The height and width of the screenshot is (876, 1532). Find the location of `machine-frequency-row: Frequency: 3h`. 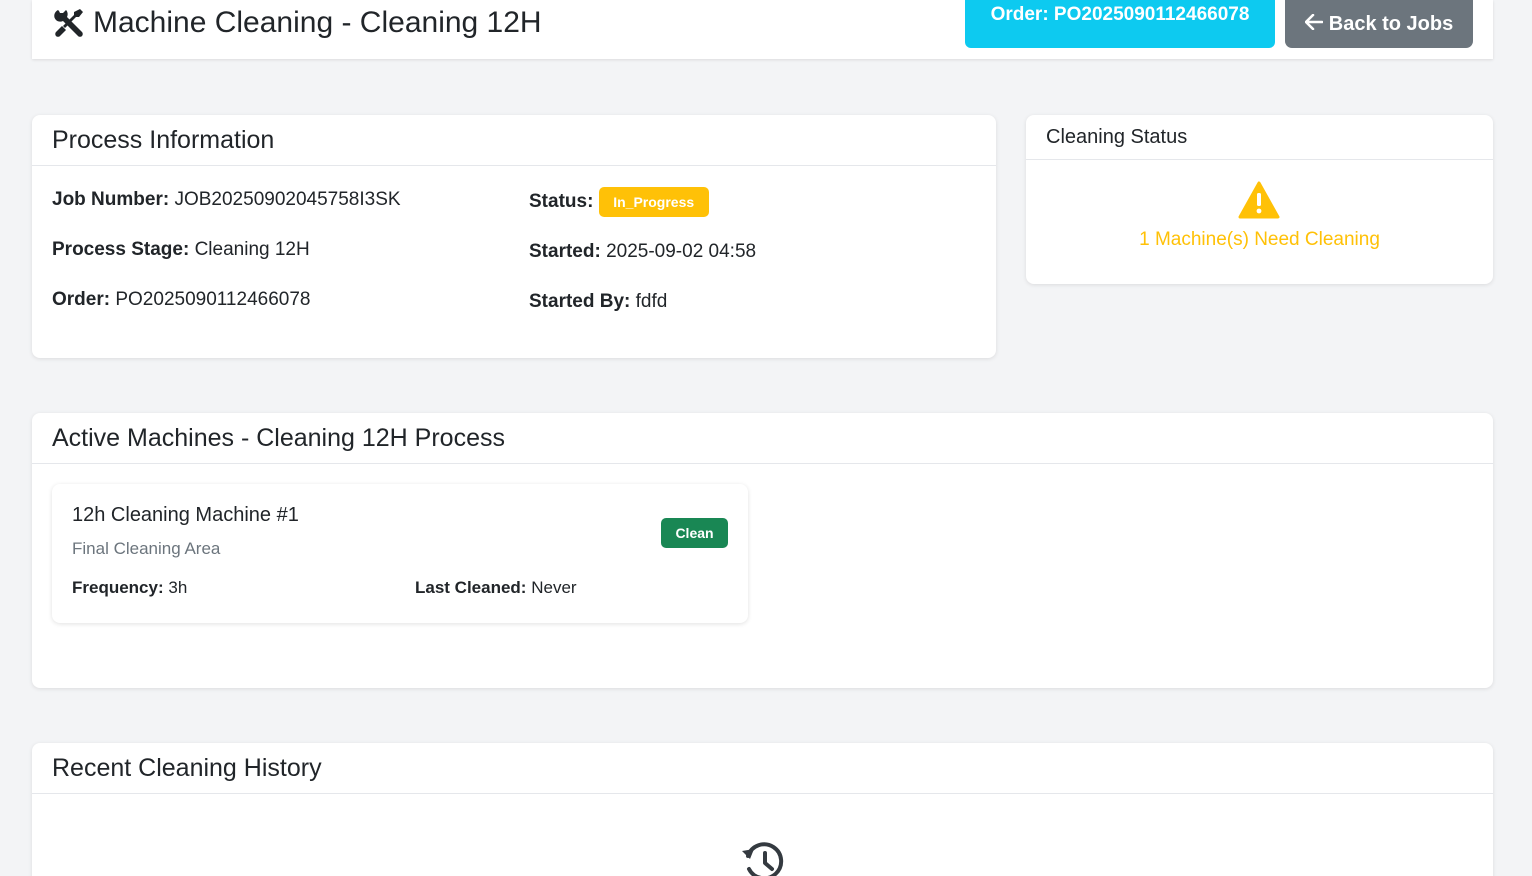

machine-frequency-row: Frequency: 3h is located at coordinates (129, 588).